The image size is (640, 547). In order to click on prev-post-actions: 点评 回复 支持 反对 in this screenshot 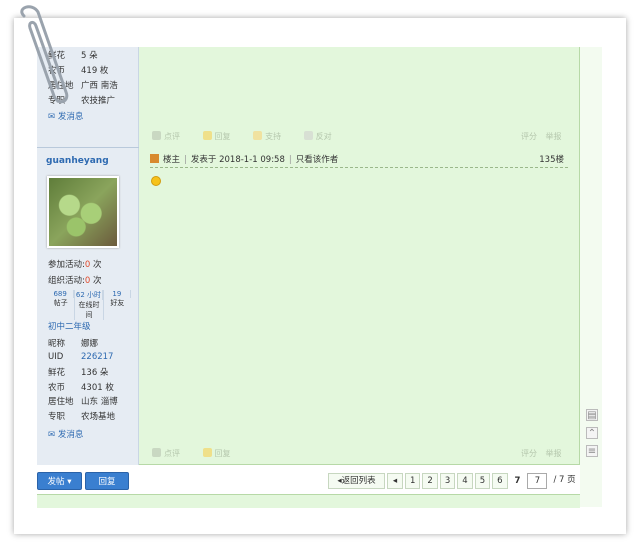, I will do `click(252, 136)`.